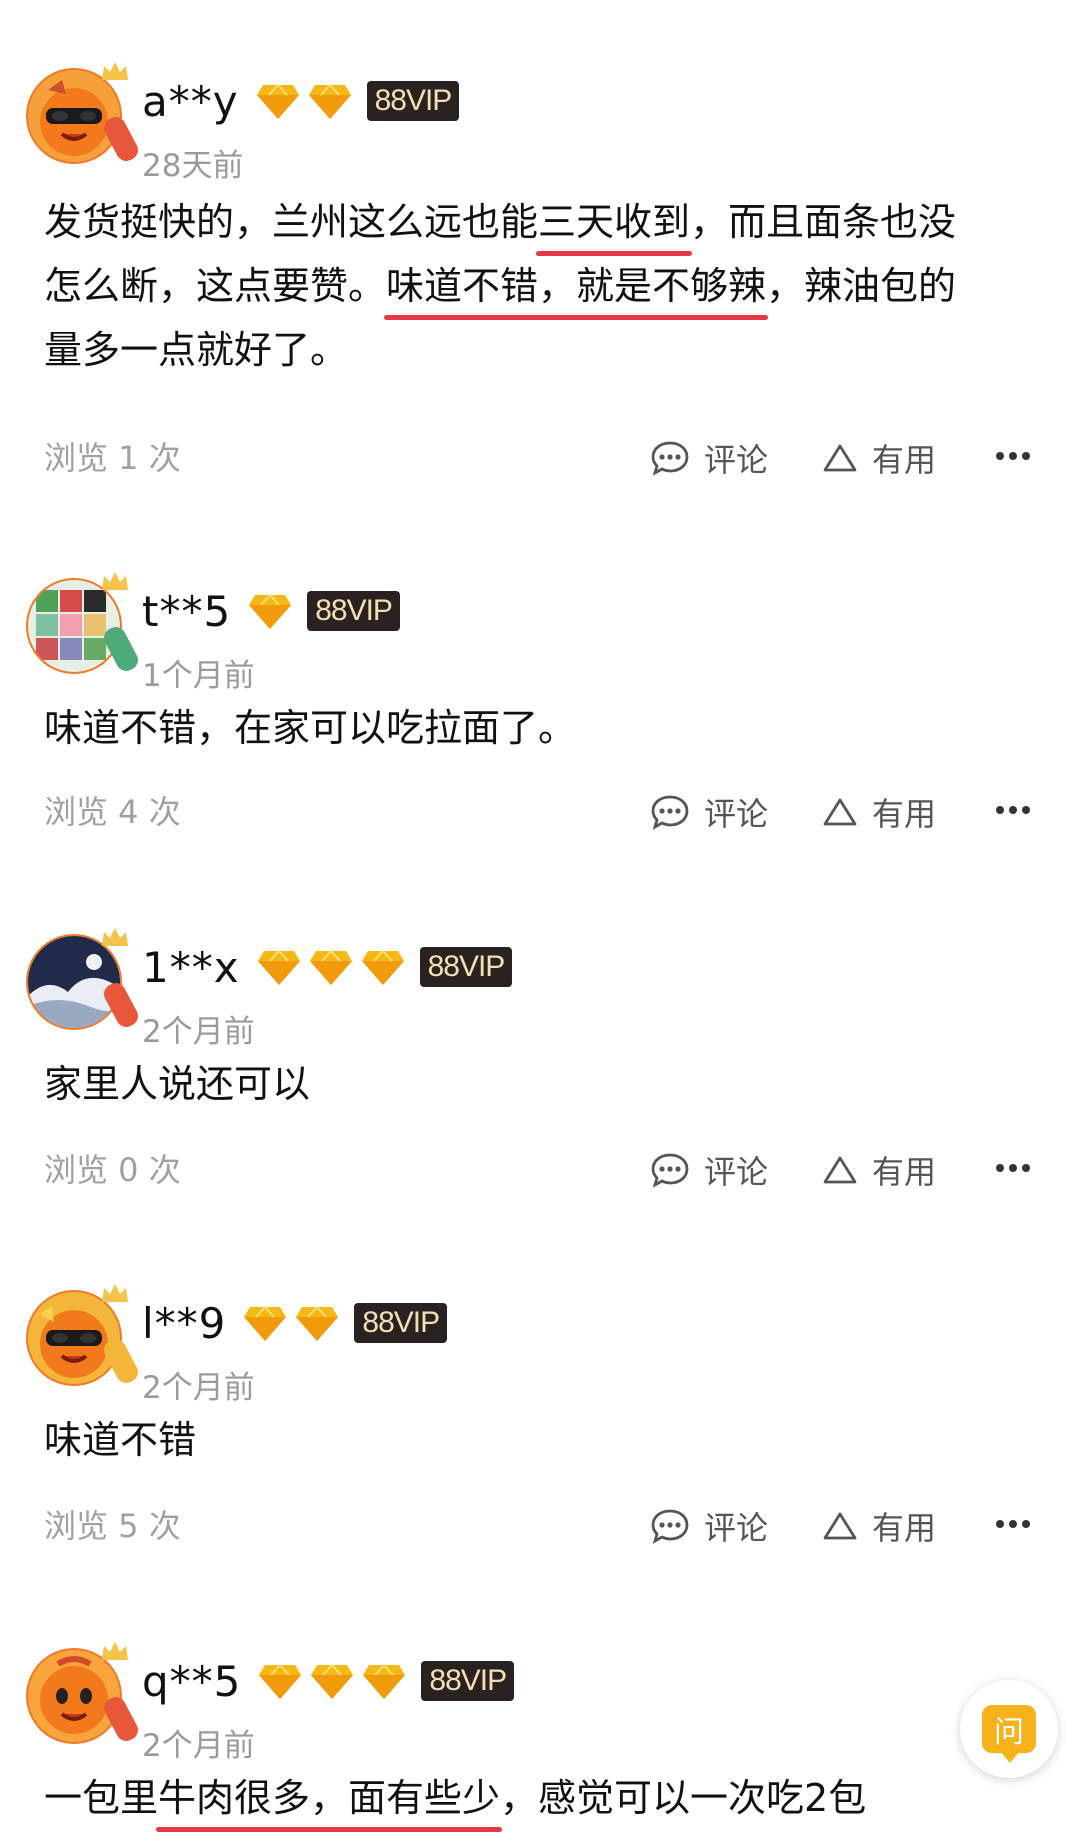 The height and width of the screenshot is (1847, 1079). Describe the element at coordinates (112, 1526) in the screenshot. I see `view-count: 浏览 5 次` at that location.